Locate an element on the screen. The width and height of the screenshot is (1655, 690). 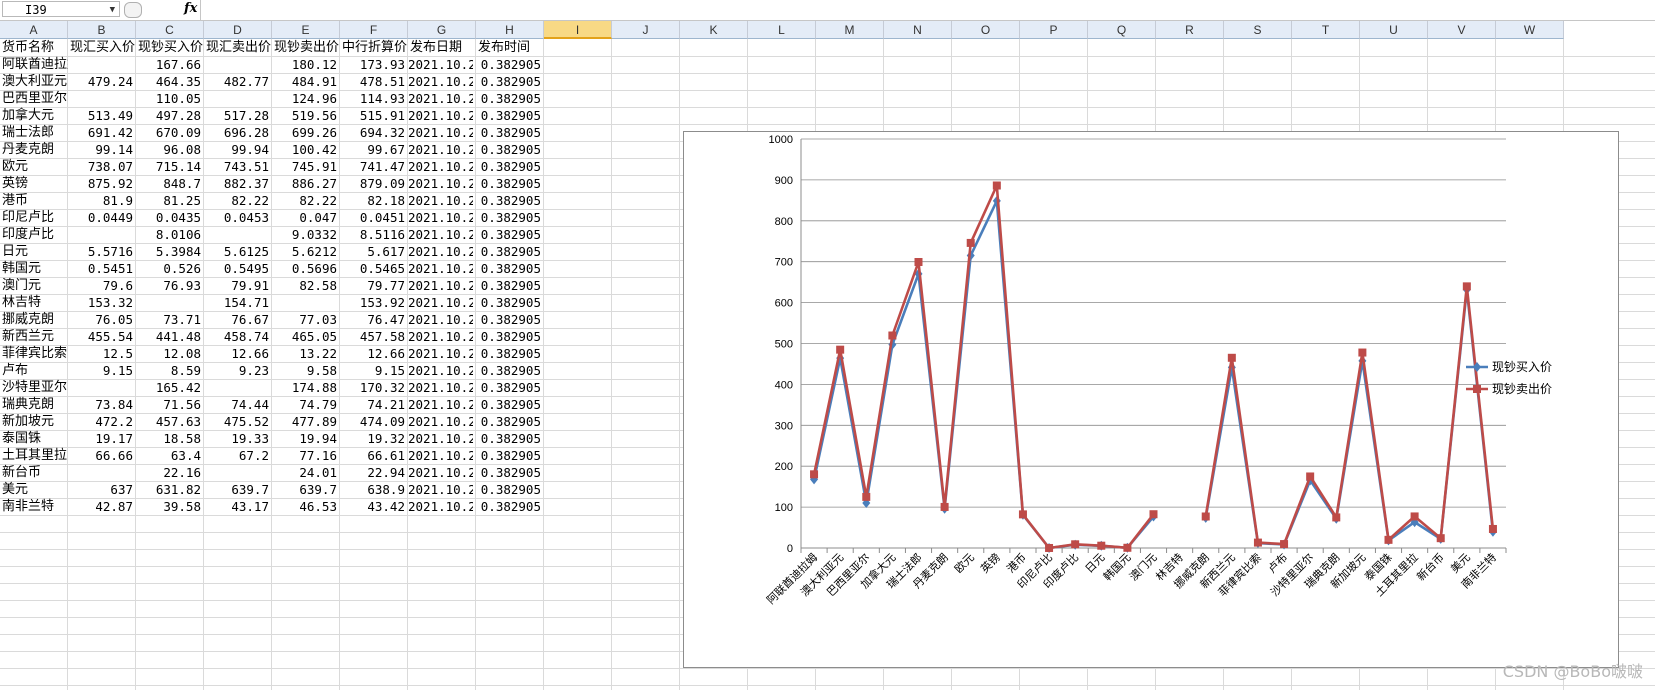
table-cell: 阿联酋迪拉姆 is located at coordinates (35, 64).